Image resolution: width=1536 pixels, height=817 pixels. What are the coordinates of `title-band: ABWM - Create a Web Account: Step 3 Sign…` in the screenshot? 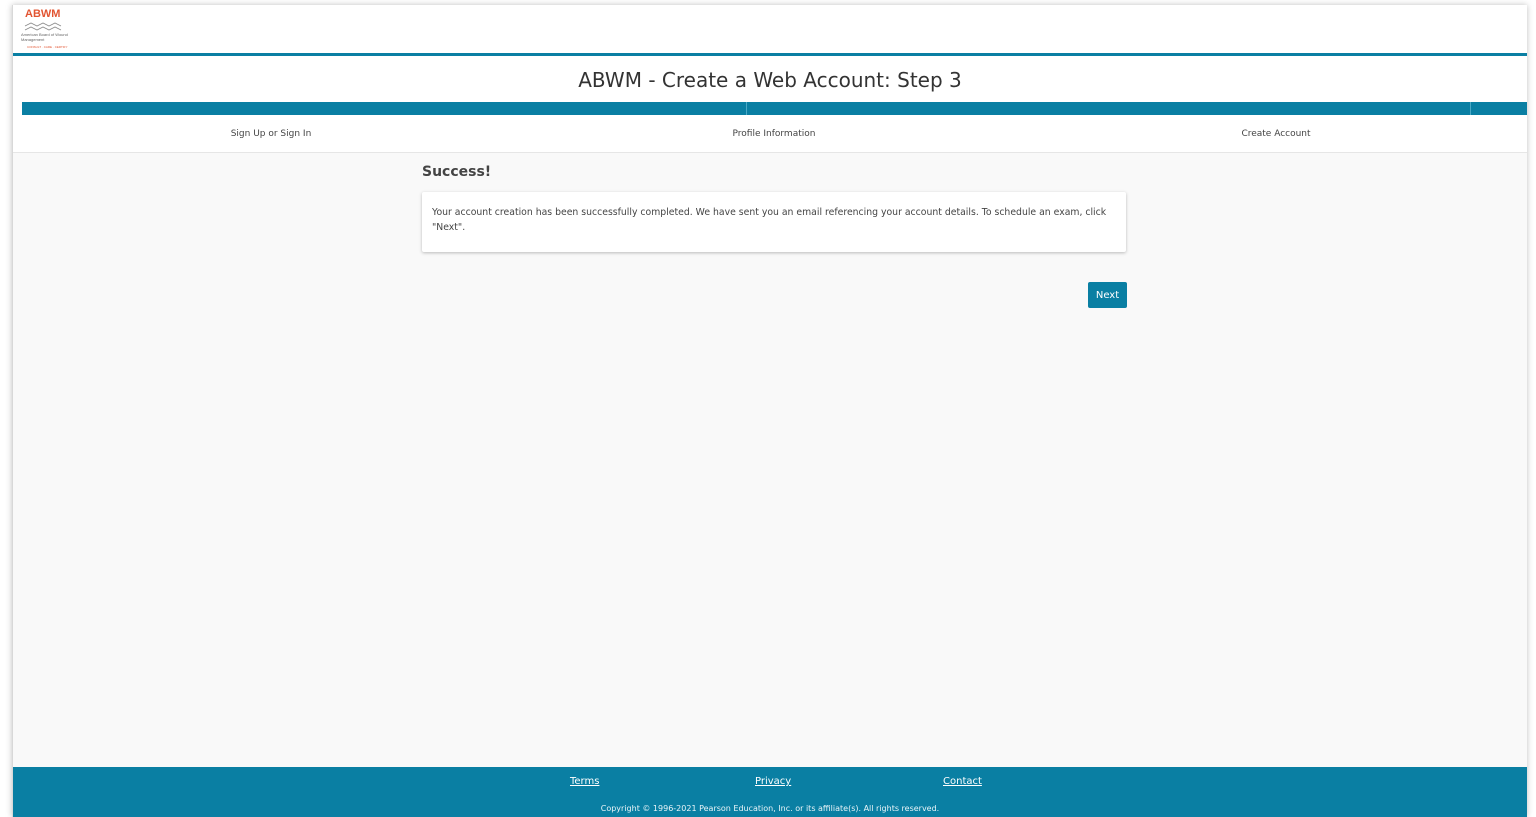 It's located at (770, 104).